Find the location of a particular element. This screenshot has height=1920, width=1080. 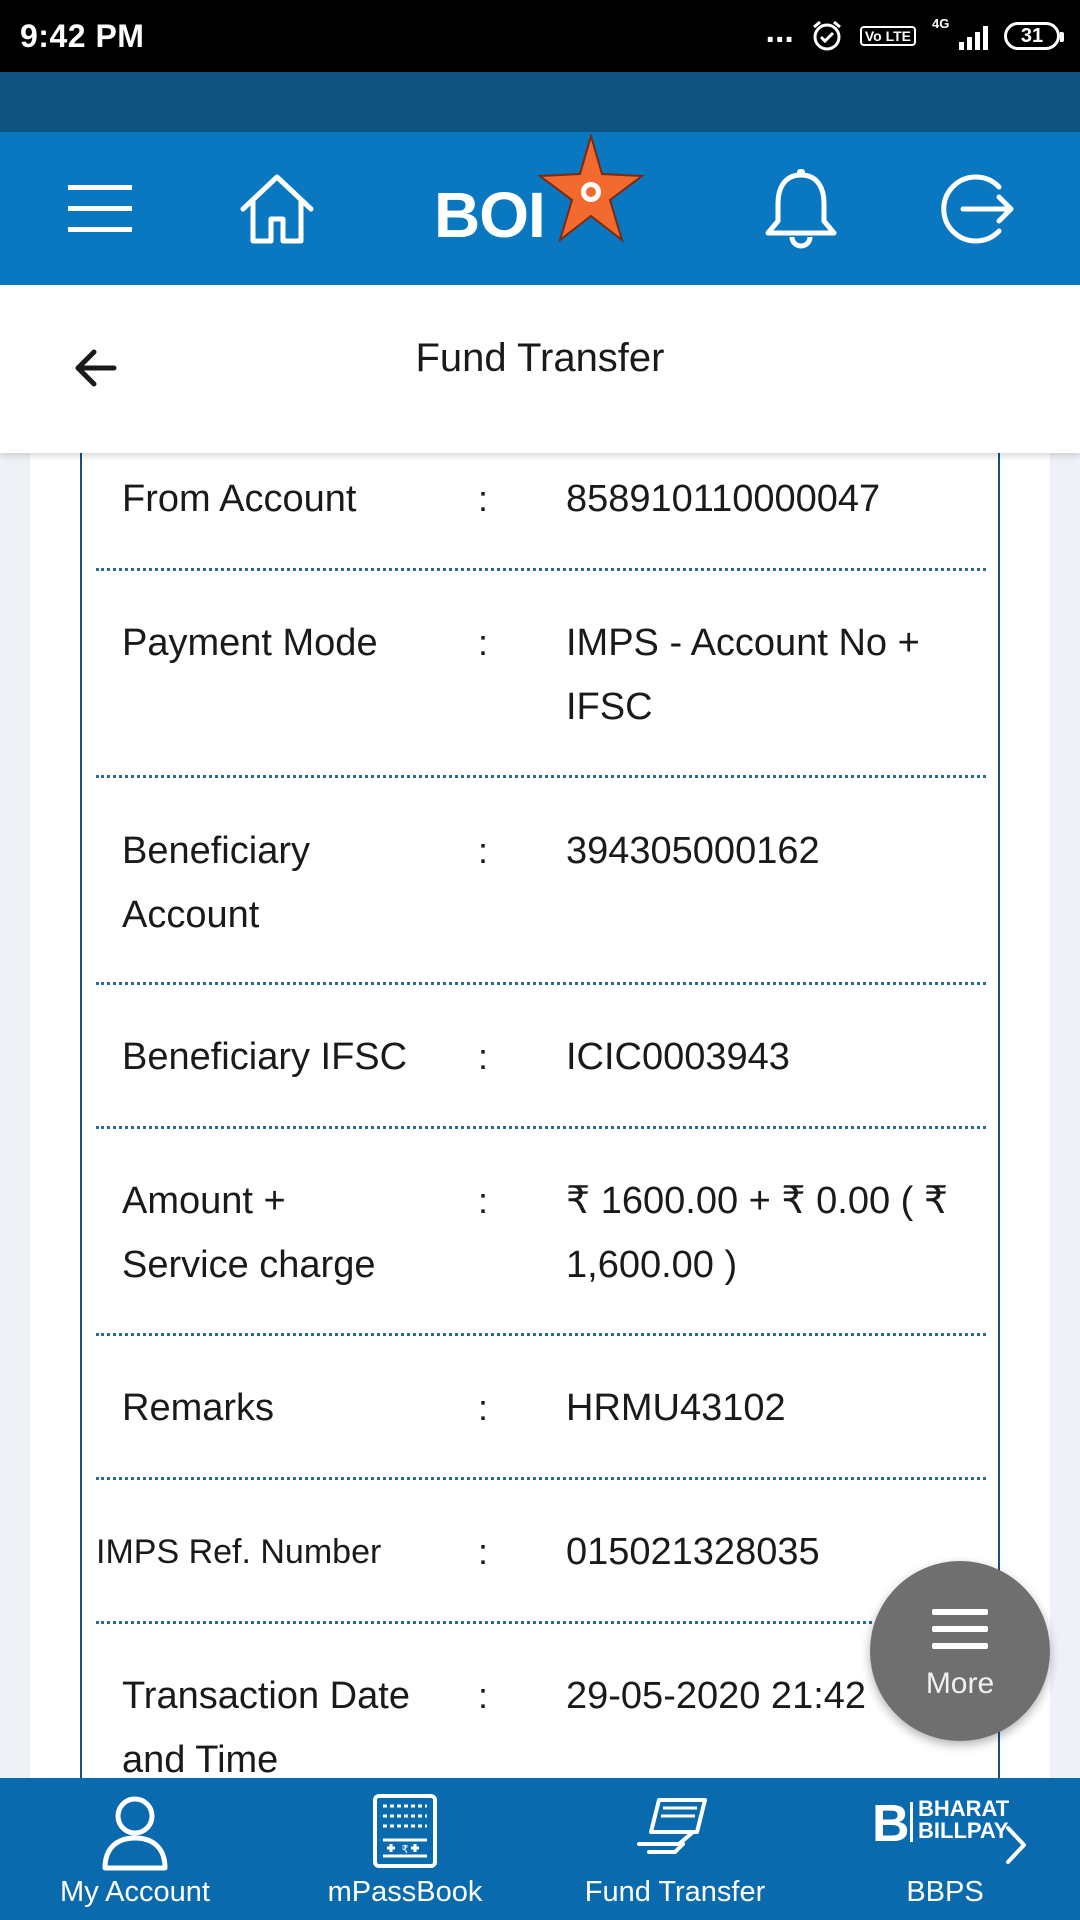

detail-value: HRMU43102 is located at coordinates (676, 1408).